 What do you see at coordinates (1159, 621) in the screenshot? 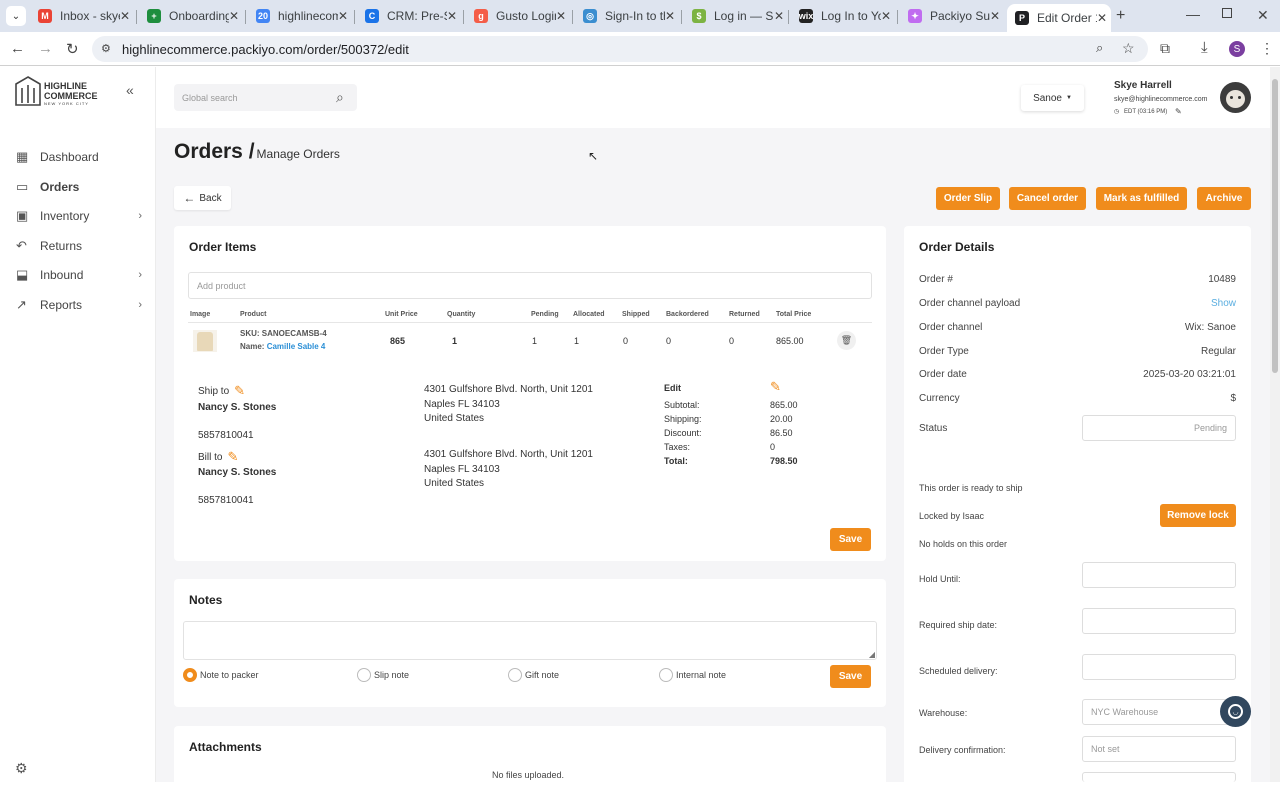
I see `required-ship-date-input` at bounding box center [1159, 621].